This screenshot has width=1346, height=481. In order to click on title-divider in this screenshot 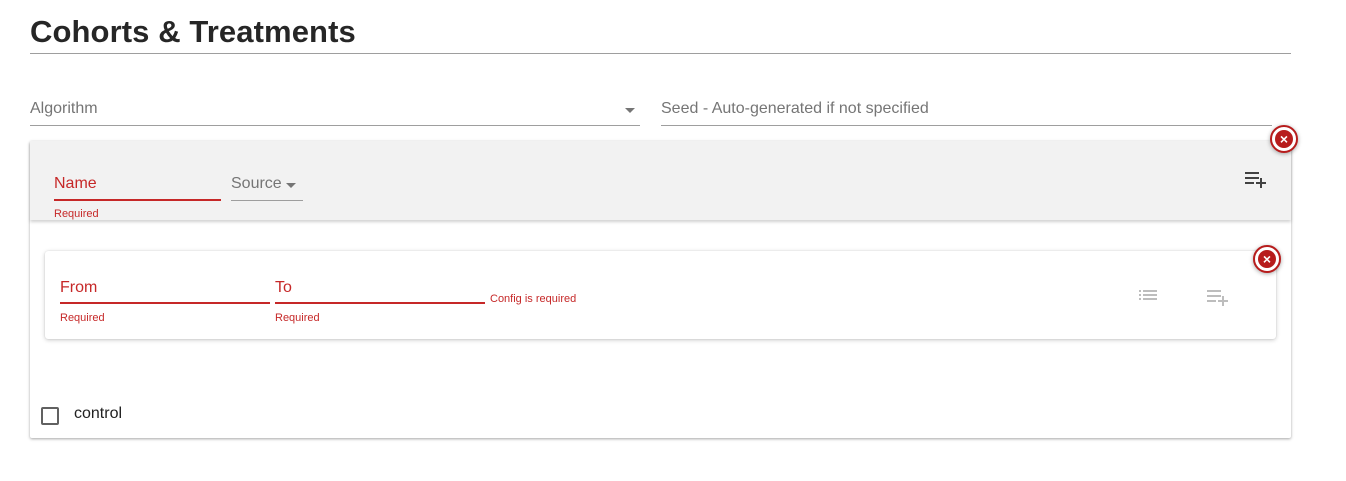, I will do `click(660, 53)`.